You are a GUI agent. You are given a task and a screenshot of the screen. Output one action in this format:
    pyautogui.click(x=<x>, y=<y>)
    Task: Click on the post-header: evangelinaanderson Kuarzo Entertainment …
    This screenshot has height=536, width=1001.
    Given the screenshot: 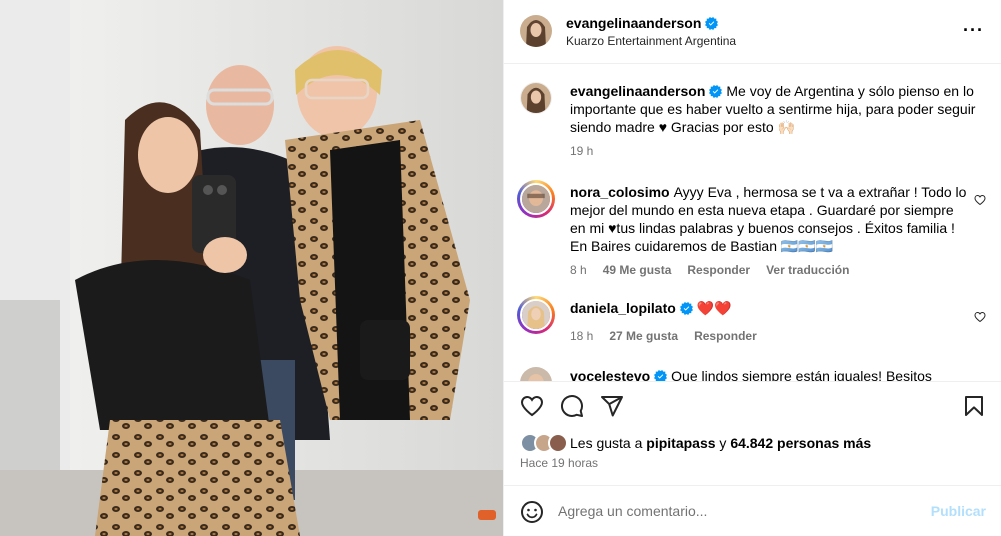 What is the action you would take?
    pyautogui.click(x=752, y=32)
    